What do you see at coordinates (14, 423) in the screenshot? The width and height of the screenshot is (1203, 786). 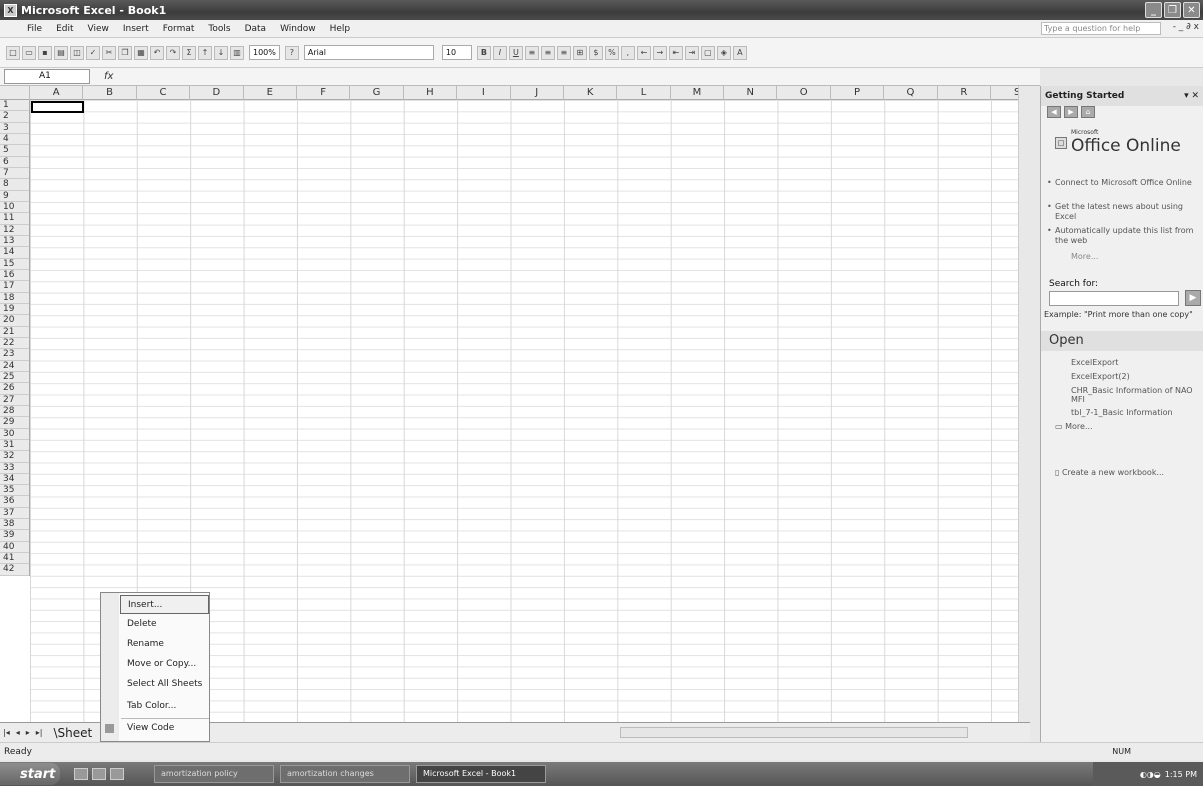 I see `row-header: 29` at bounding box center [14, 423].